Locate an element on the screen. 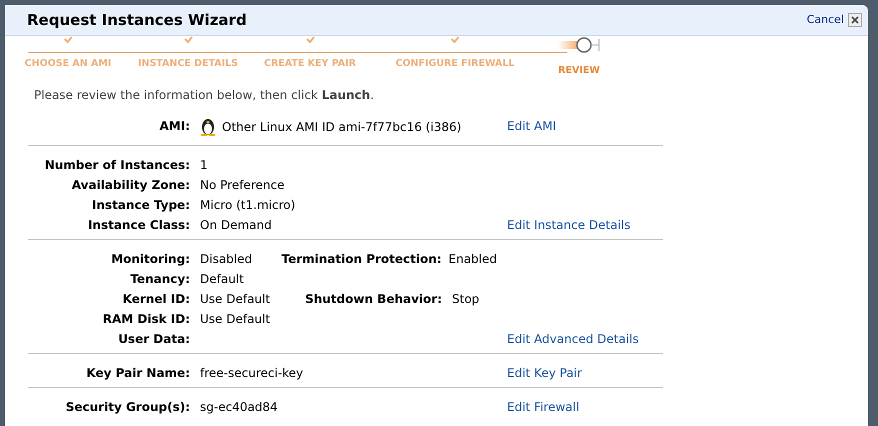 This screenshot has width=878, height=426. field-label: Monitoring: is located at coordinates (150, 259).